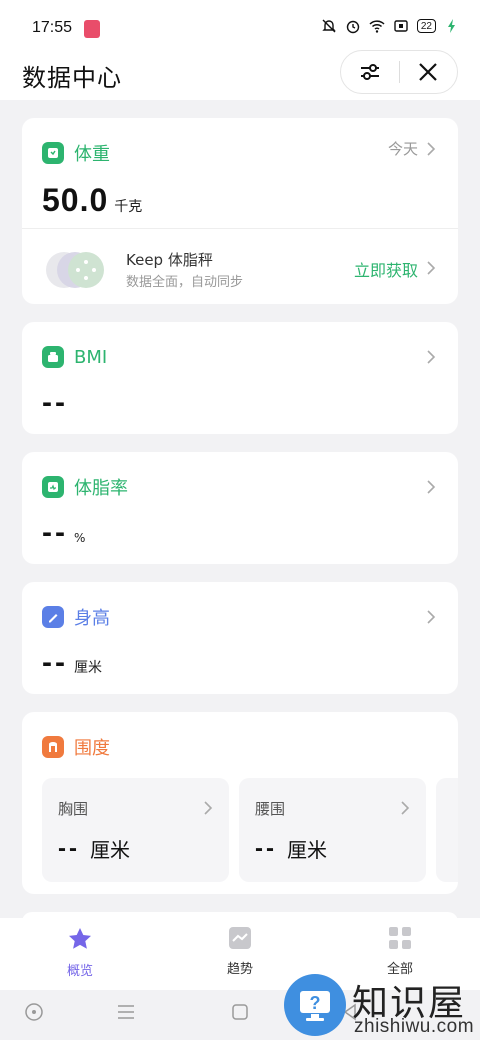 The image size is (480, 1040). I want to click on promo-subtitle: 数据全面，自动同步, so click(185, 282).